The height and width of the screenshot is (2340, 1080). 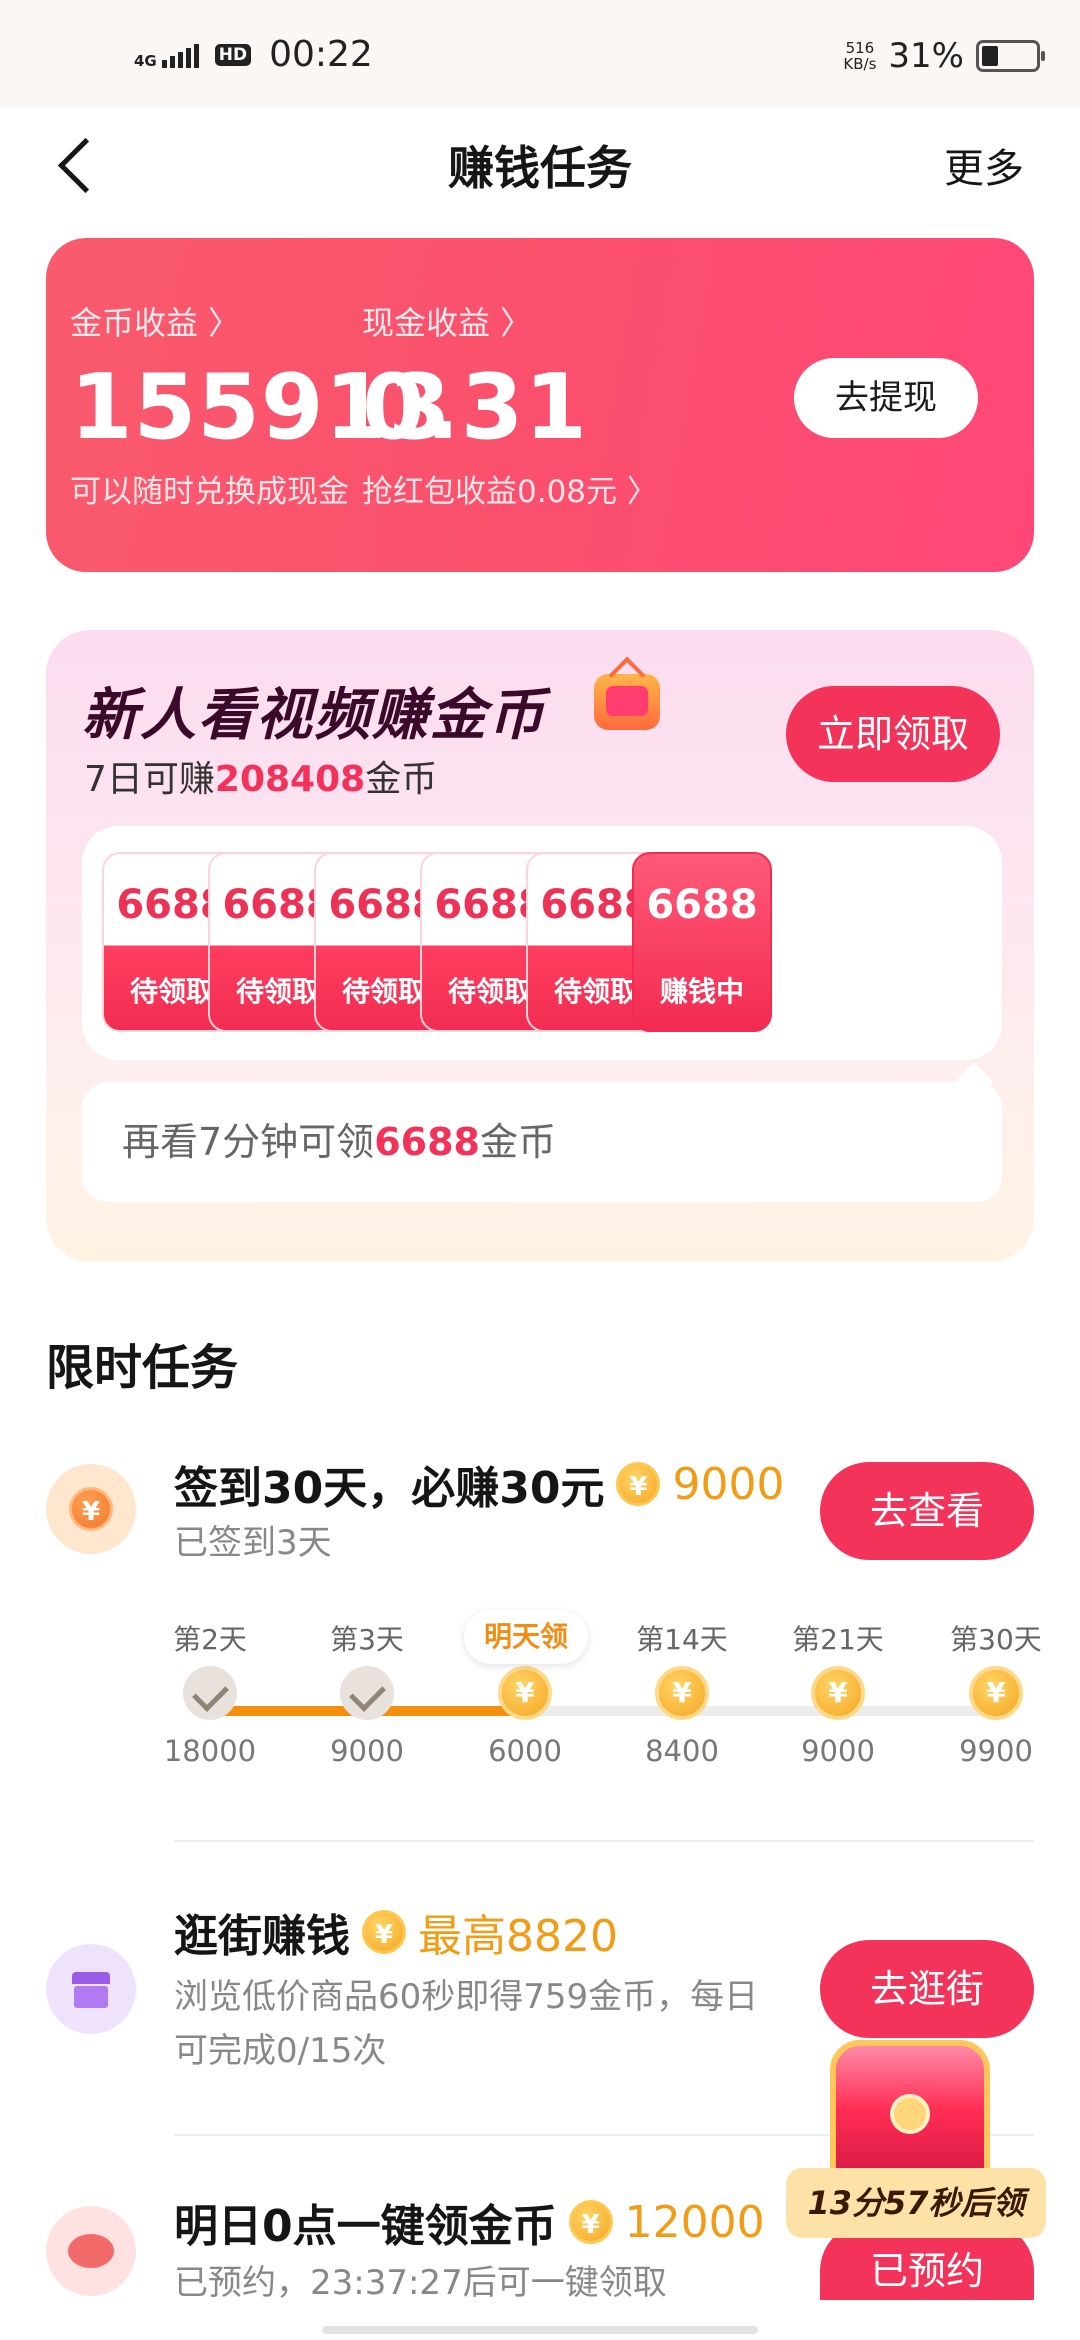 What do you see at coordinates (627, 702) in the screenshot?
I see `tv-icon` at bounding box center [627, 702].